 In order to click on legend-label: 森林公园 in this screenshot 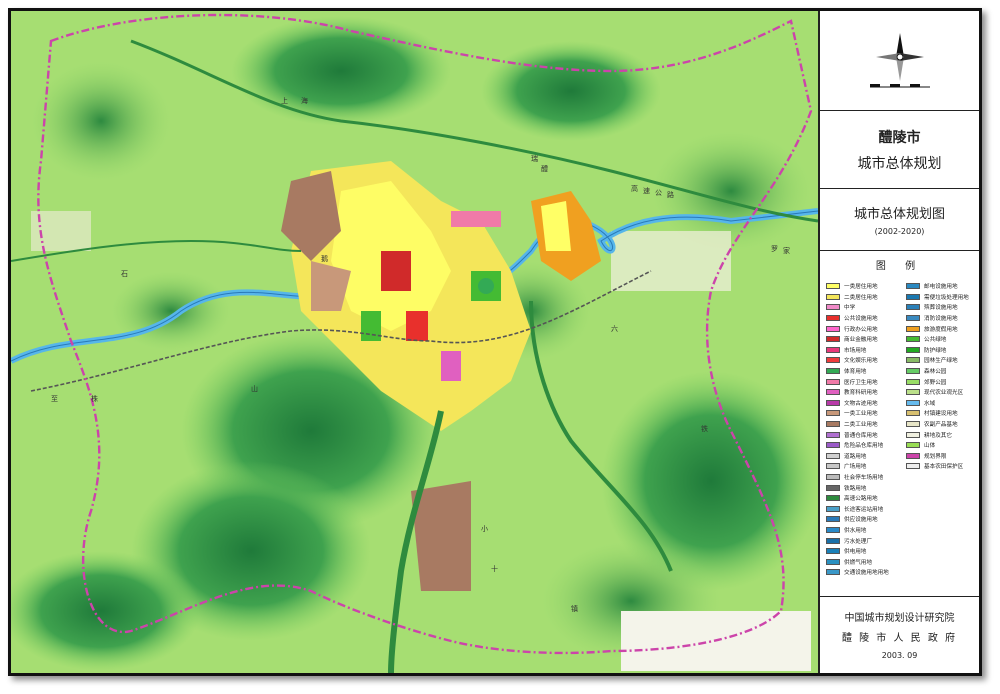, I will do `click(935, 372)`.